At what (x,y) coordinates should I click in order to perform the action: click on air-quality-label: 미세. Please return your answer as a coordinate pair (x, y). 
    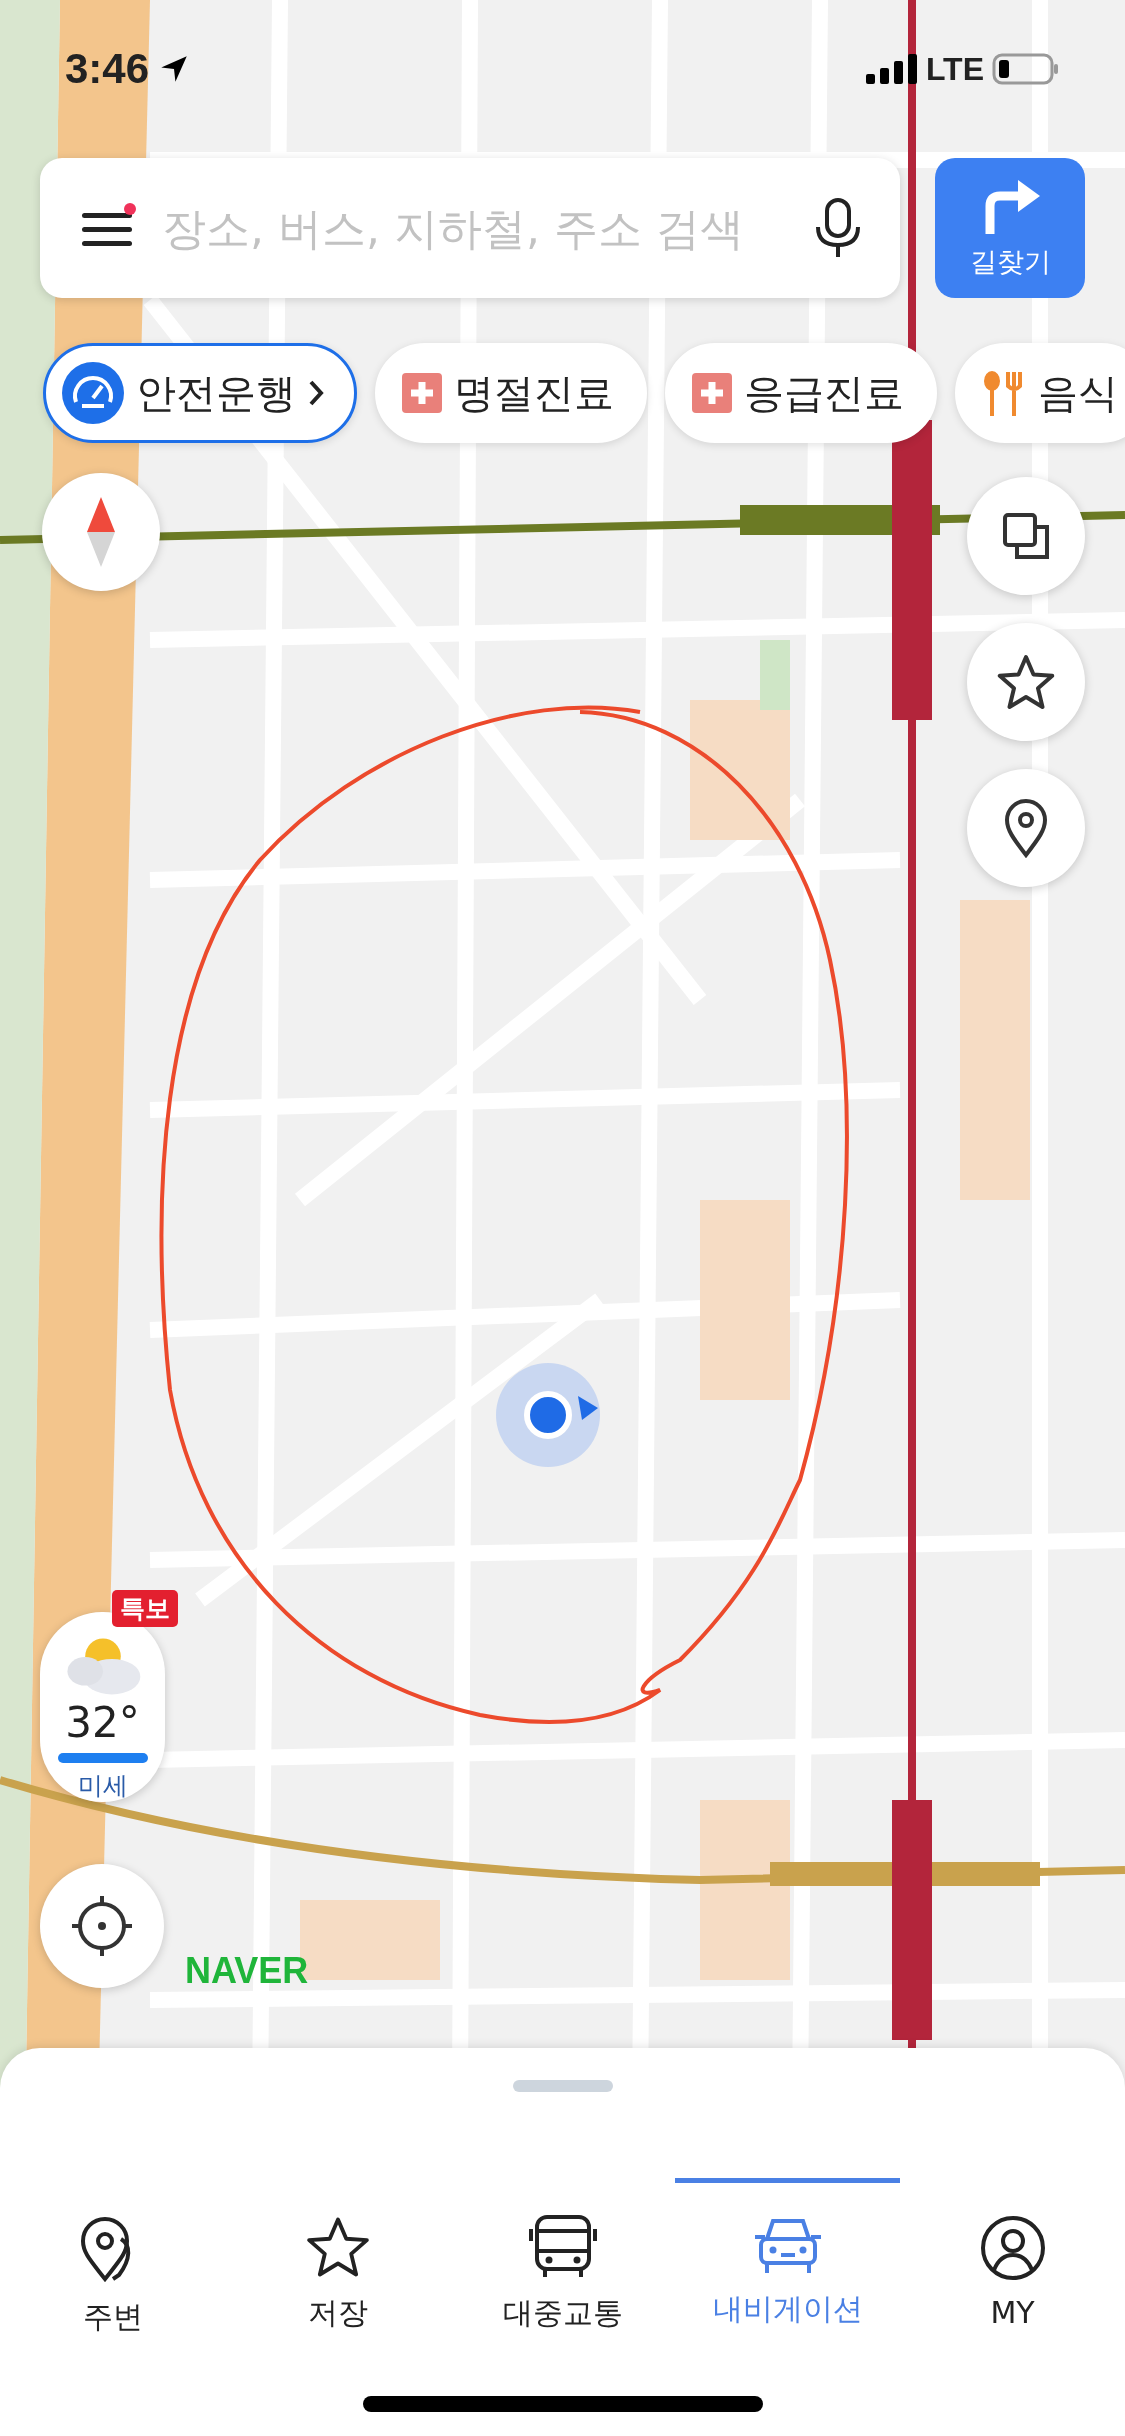
    Looking at the image, I should click on (102, 1786).